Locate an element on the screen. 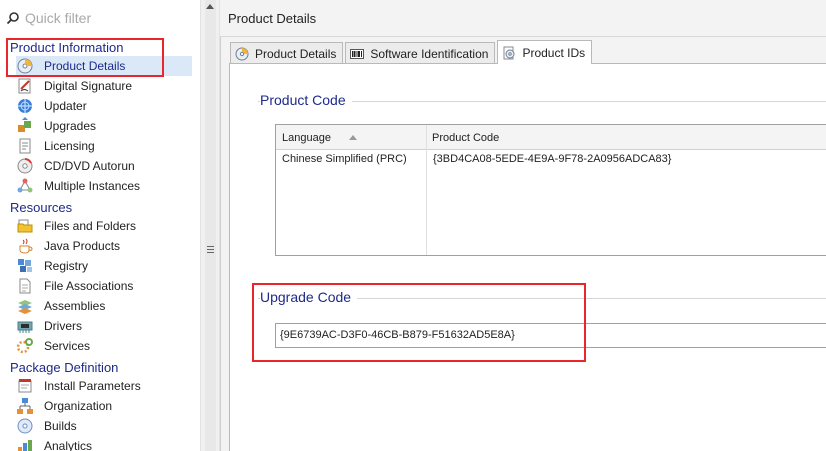 The image size is (826, 451). drivers-icon is located at coordinates (25, 326).